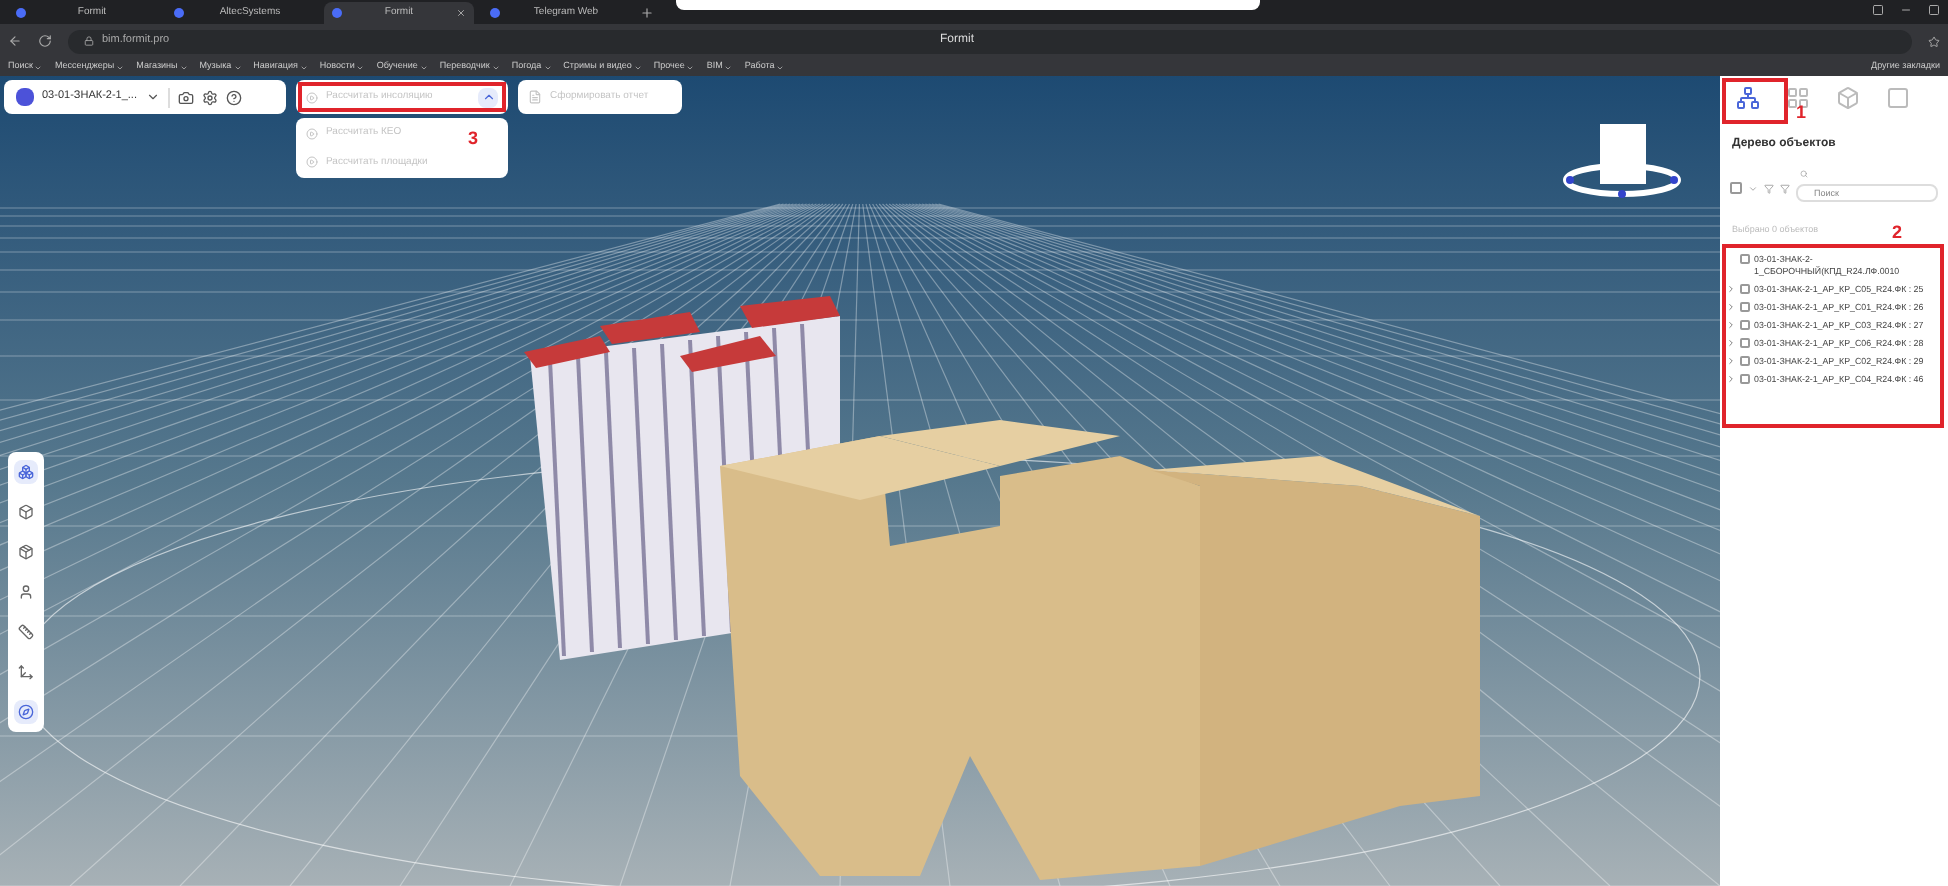 This screenshot has width=1948, height=886. I want to click on compass-icon, so click(26, 712).